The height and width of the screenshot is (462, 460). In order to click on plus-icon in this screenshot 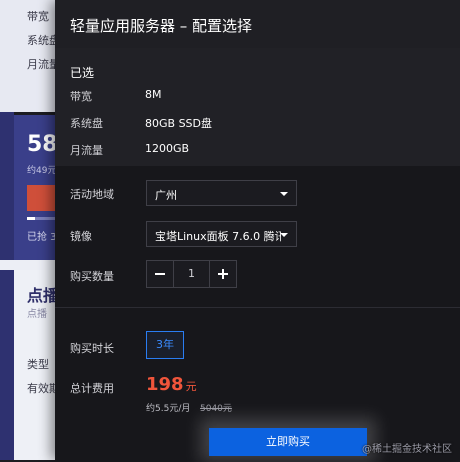, I will do `click(222, 274)`.